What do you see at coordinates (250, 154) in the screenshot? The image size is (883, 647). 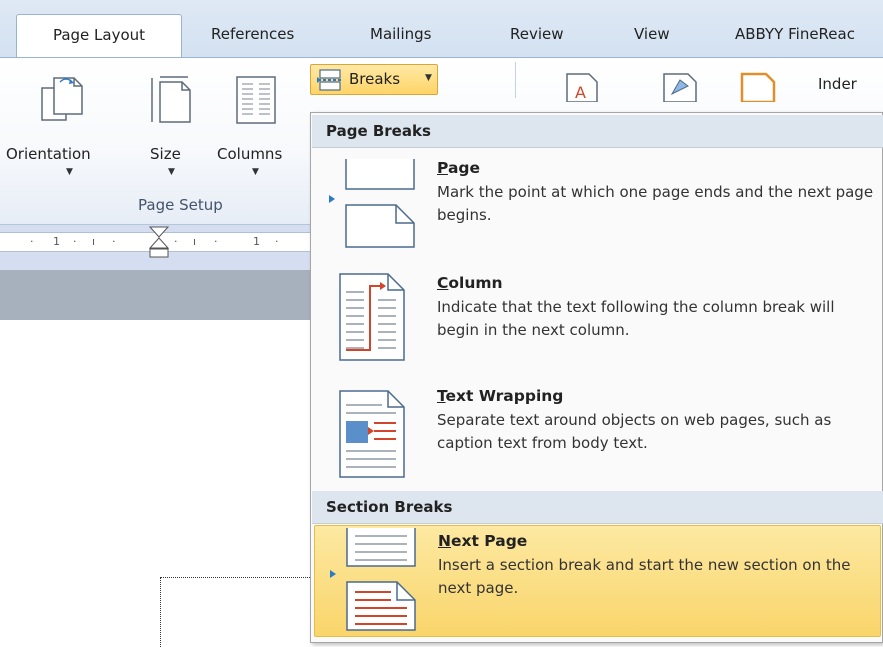 I see `columns-label: Columns` at bounding box center [250, 154].